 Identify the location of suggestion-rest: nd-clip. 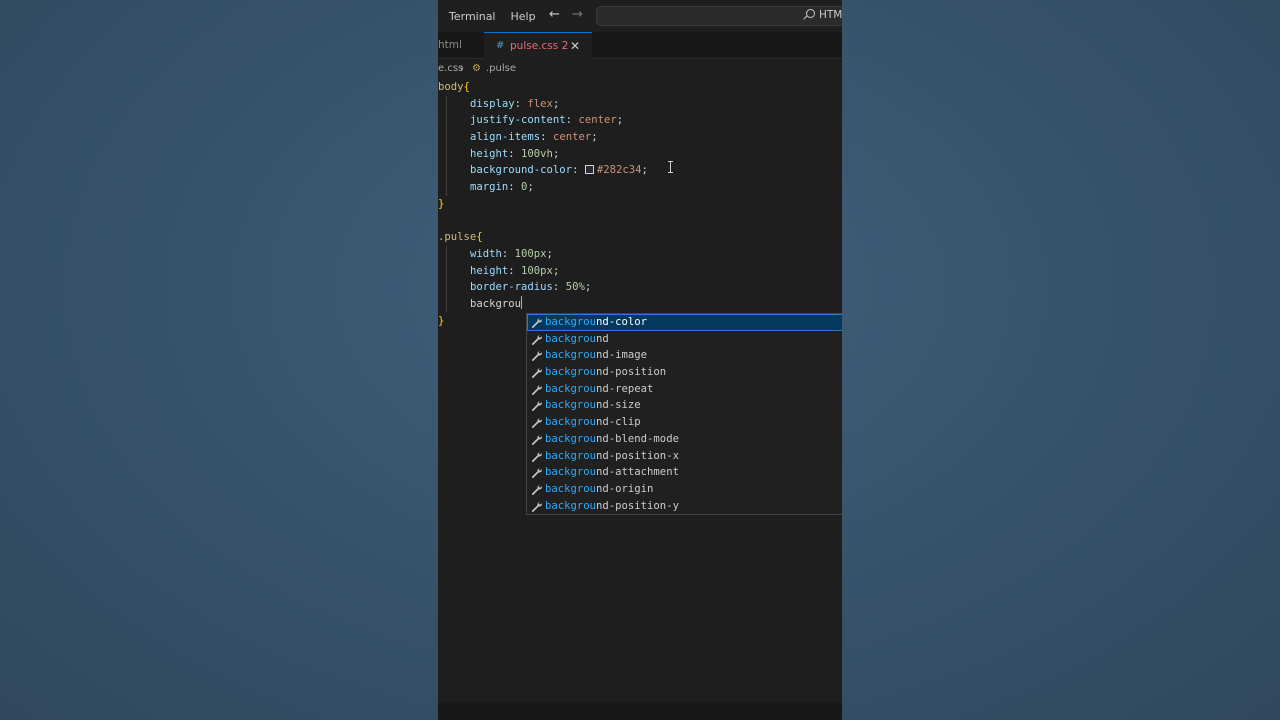
(618, 422).